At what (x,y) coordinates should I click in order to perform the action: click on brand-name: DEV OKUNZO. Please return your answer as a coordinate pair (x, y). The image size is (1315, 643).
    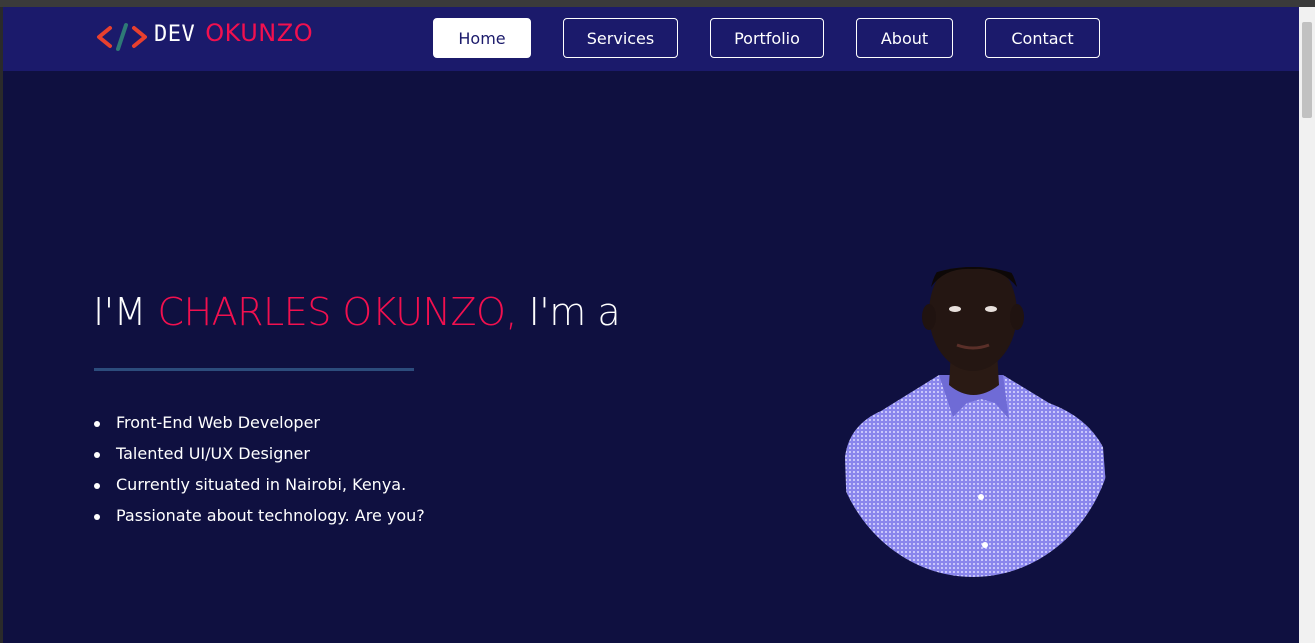
    Looking at the image, I should click on (233, 33).